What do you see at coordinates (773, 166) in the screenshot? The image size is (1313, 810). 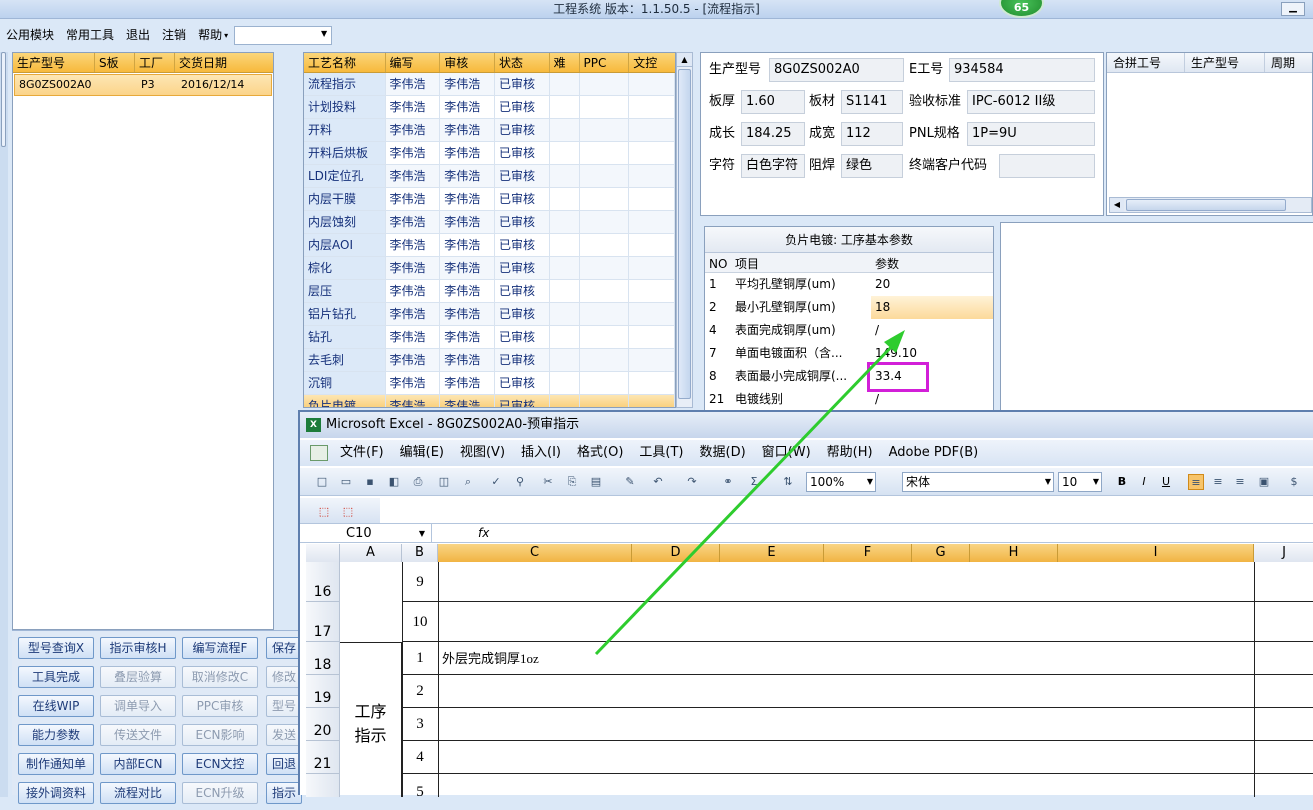 I see `char-field: 白色字符` at bounding box center [773, 166].